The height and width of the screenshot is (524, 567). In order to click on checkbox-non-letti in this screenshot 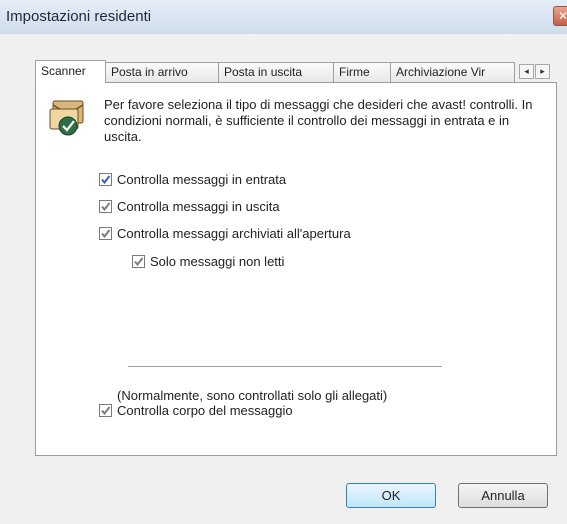, I will do `click(138, 261)`.